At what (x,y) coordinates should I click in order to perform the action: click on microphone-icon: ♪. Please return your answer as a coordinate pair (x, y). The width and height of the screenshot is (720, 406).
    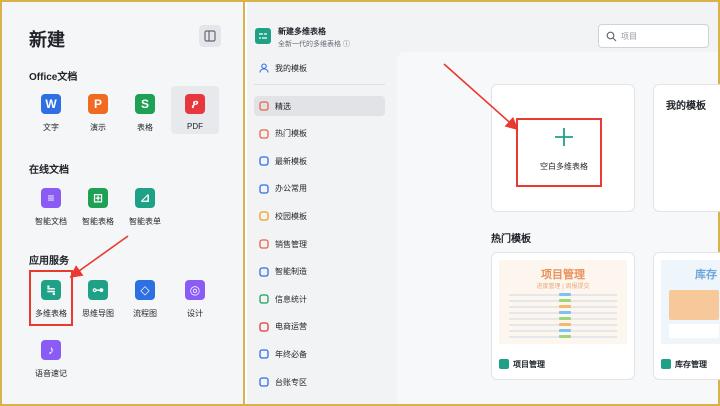
    Looking at the image, I should click on (51, 350).